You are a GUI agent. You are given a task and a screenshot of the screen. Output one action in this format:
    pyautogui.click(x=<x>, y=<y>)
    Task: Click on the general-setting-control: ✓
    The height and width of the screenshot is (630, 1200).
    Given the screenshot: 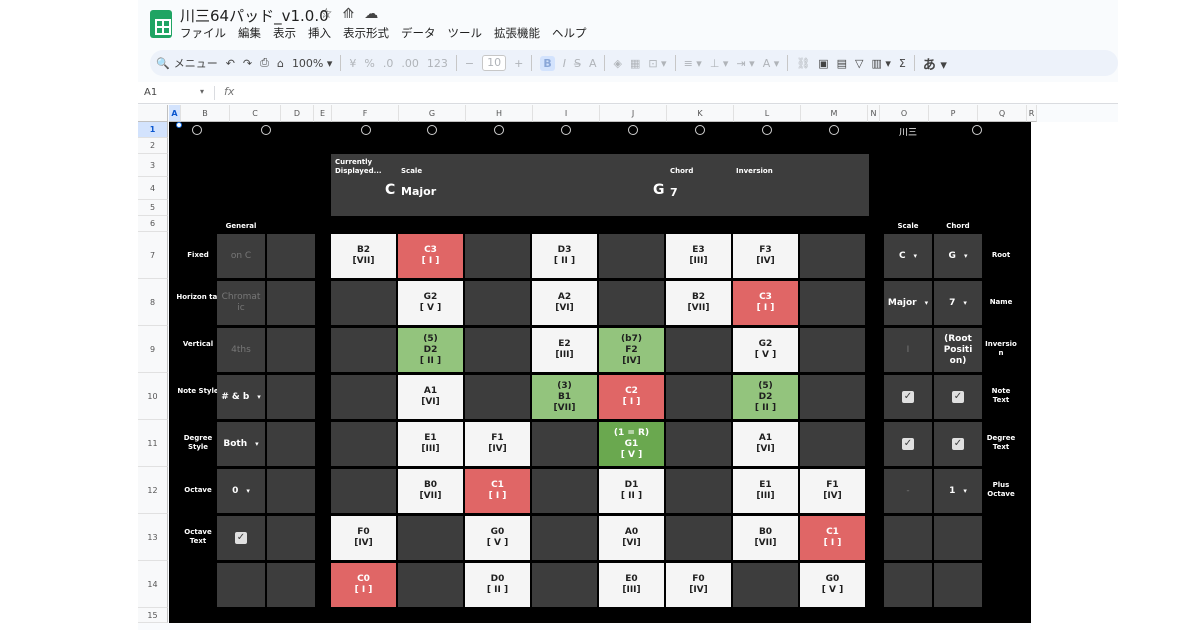 What is the action you would take?
    pyautogui.click(x=241, y=538)
    